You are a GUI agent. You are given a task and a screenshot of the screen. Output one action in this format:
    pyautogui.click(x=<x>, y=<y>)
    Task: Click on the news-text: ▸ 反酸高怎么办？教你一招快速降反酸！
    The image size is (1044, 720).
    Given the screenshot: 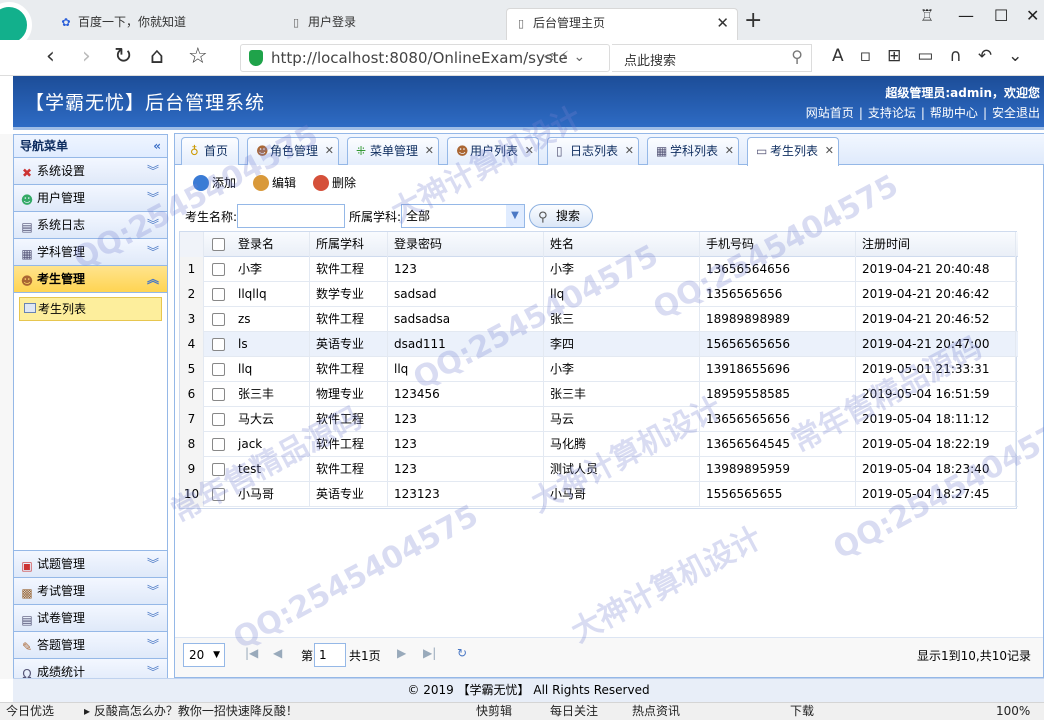 What is the action you would take?
    pyautogui.click(x=191, y=711)
    